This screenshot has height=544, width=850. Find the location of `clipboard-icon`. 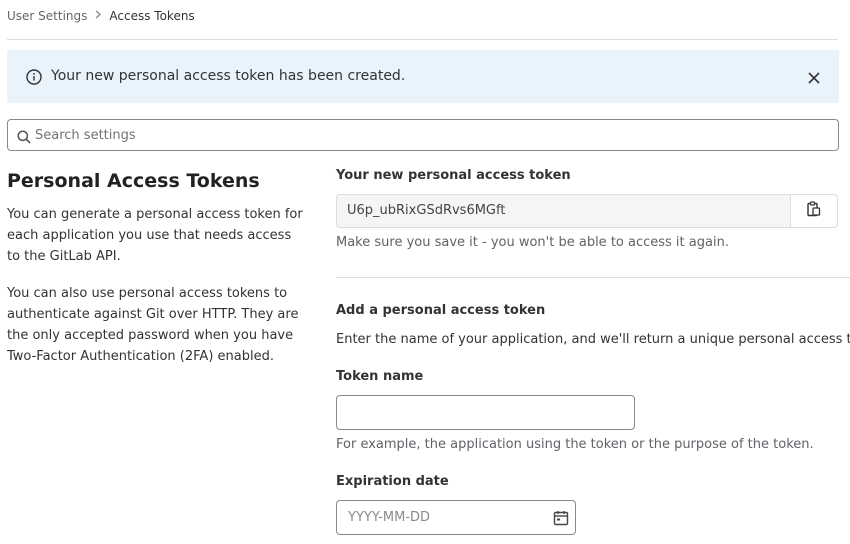

clipboard-icon is located at coordinates (814, 211).